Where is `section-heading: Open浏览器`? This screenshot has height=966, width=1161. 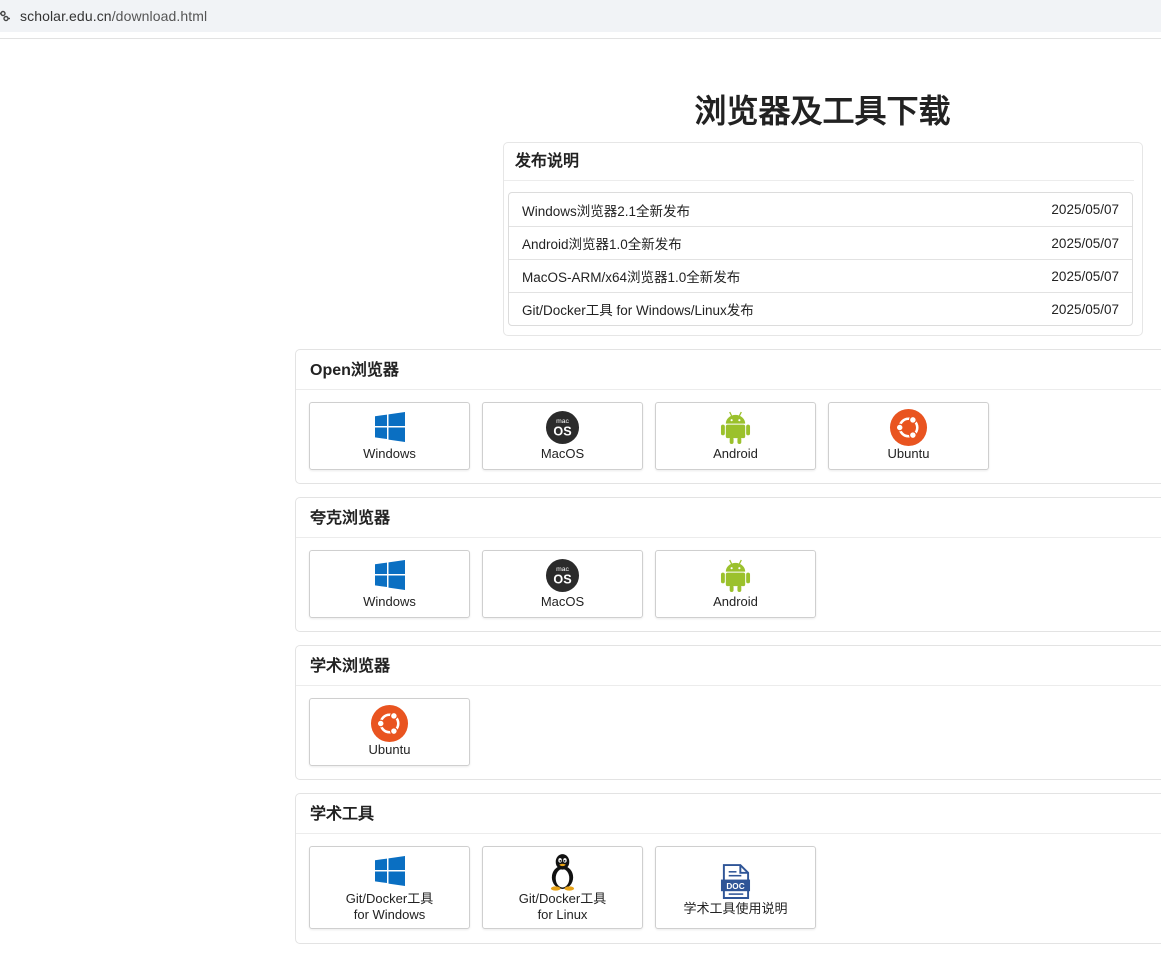
section-heading: Open浏览器 is located at coordinates (728, 370).